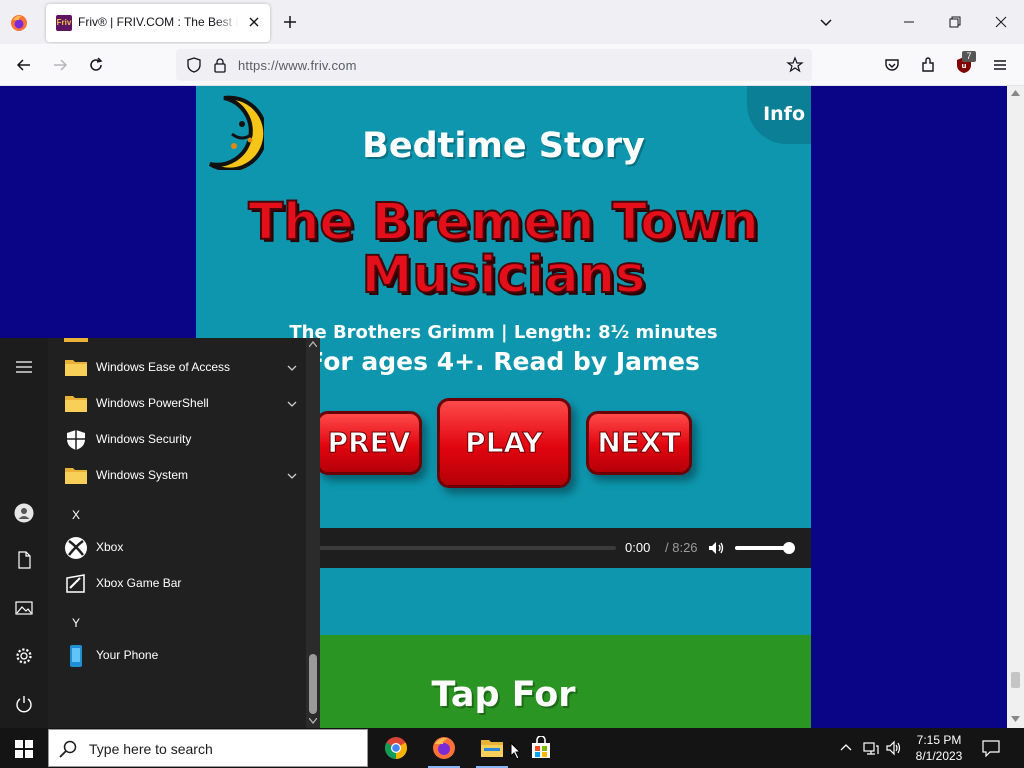  Describe the element at coordinates (939, 748) in the screenshot. I see `system-clock: 7:15 PM 8/1/2023` at that location.